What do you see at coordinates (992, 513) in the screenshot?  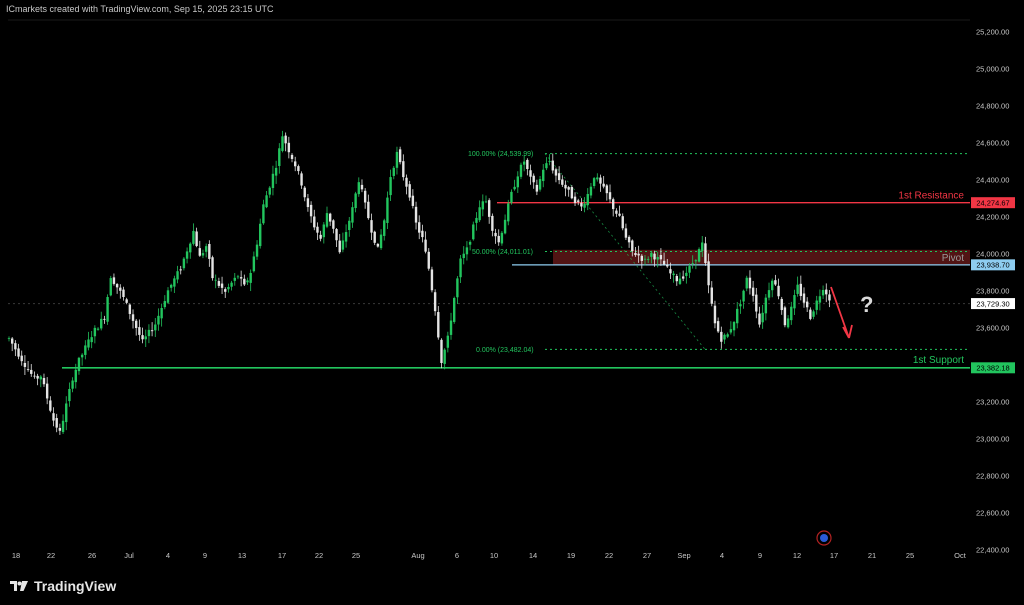 I see `price-axis-tick: 22,600.00` at bounding box center [992, 513].